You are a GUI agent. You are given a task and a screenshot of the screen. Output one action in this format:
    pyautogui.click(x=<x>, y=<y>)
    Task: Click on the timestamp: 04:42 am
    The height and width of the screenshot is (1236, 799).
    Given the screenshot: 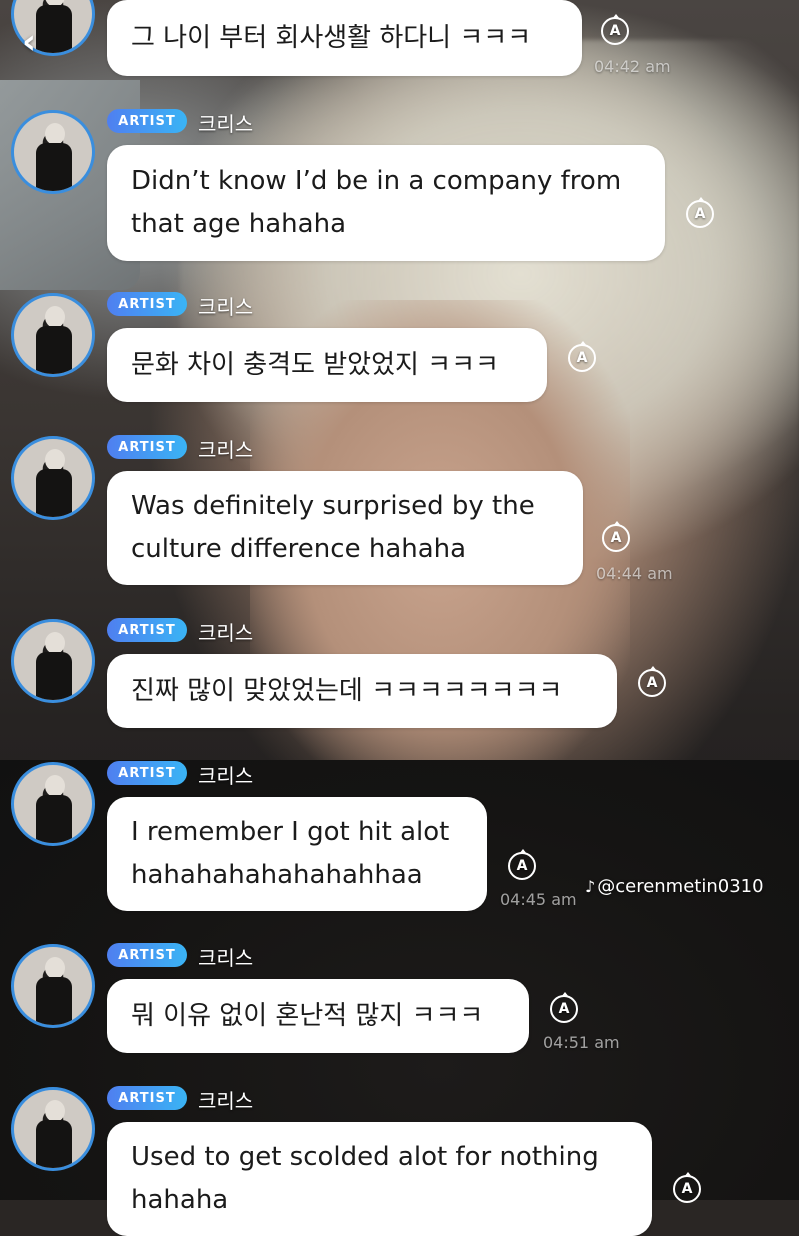 What is the action you would take?
    pyautogui.click(x=632, y=66)
    